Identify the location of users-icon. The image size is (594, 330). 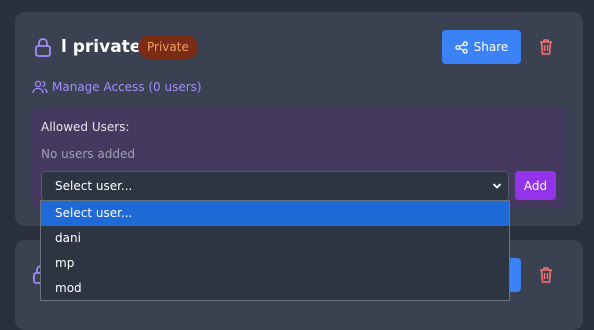
(40, 87).